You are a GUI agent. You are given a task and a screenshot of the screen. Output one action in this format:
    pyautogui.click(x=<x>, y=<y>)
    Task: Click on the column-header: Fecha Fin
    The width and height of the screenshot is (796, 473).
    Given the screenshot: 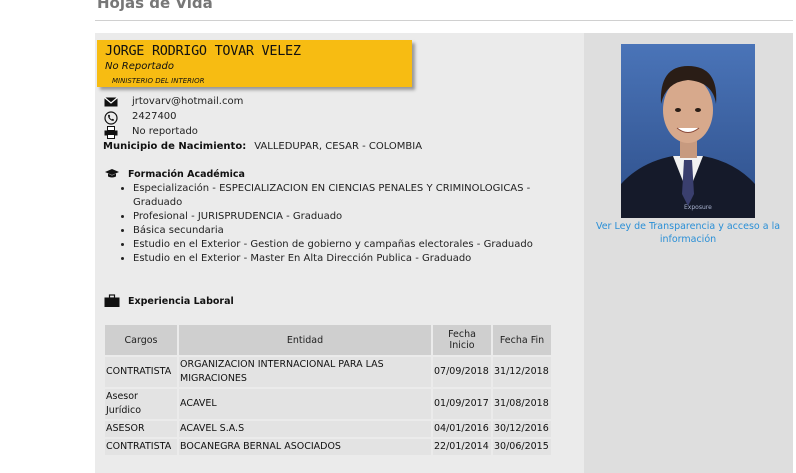 What is the action you would take?
    pyautogui.click(x=522, y=340)
    